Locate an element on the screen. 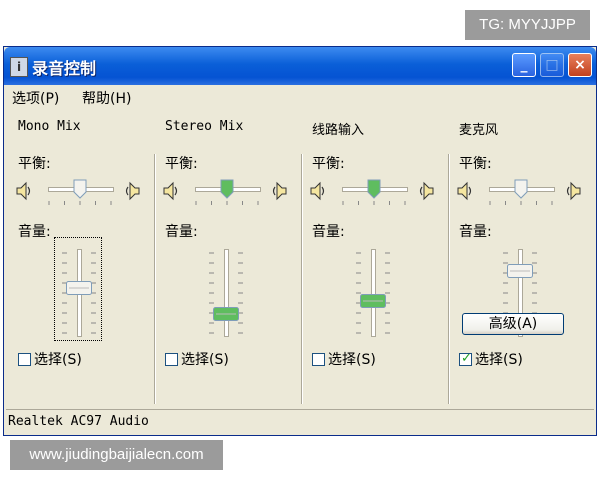  select-checkbox-row: ✓ 选择(S) is located at coordinates (491, 359).